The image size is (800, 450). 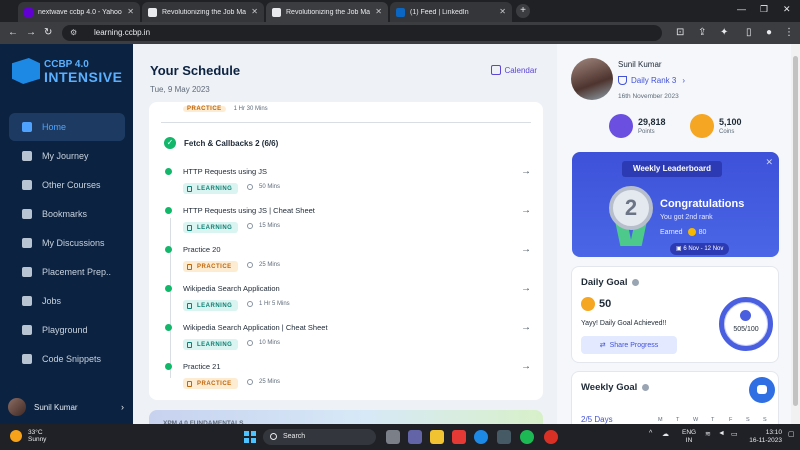 What do you see at coordinates (27, 359) in the screenshot?
I see `code-icon` at bounding box center [27, 359].